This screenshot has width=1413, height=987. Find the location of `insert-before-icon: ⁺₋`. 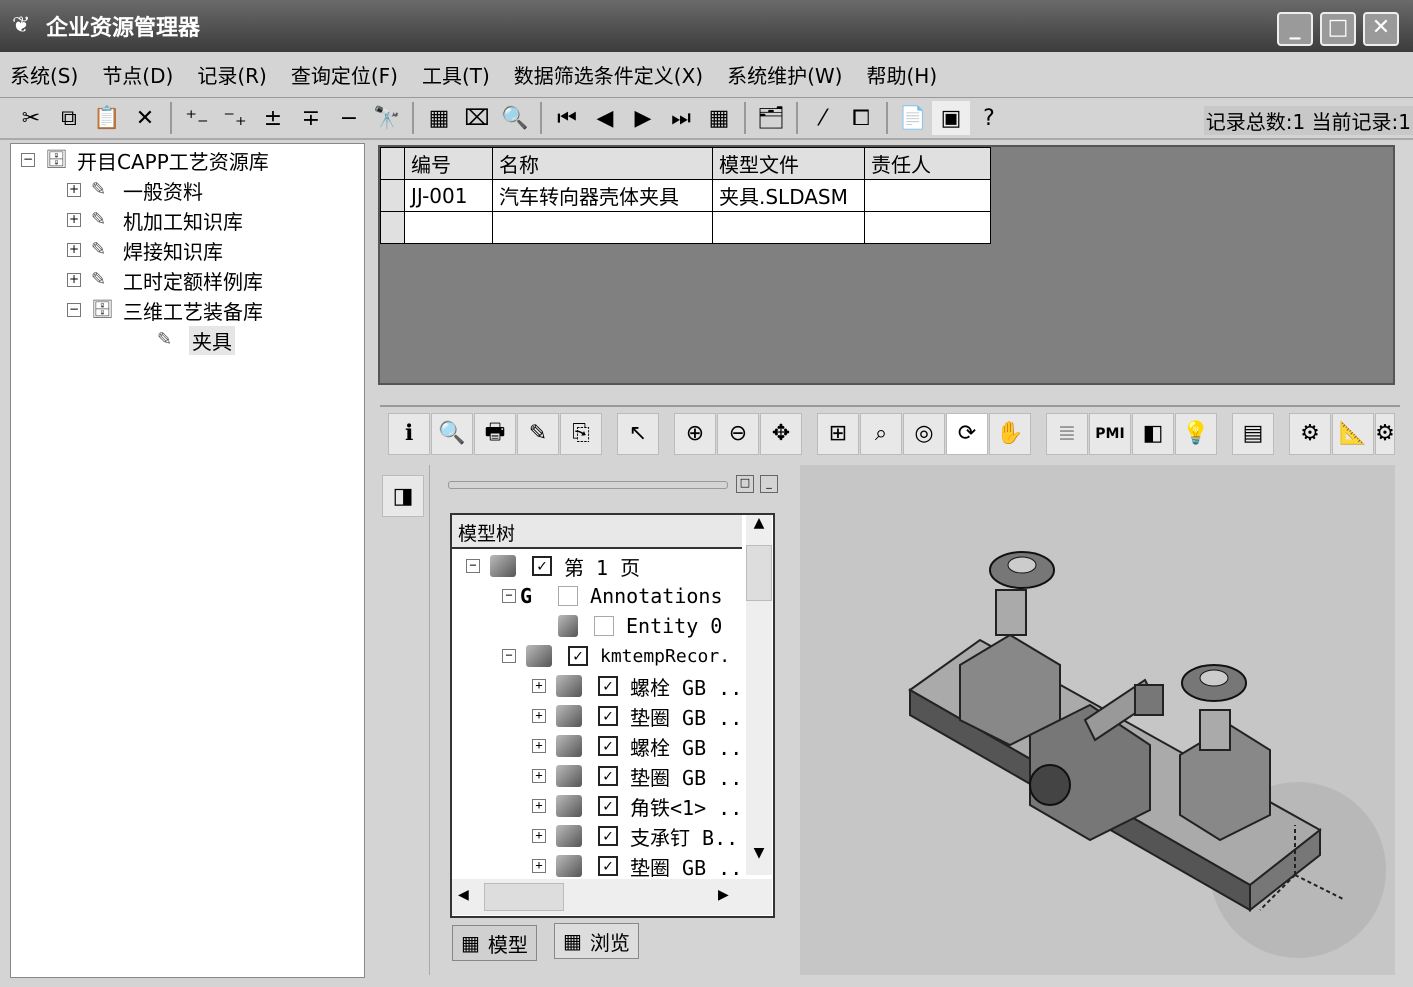

insert-before-icon: ⁺₋ is located at coordinates (197, 118).